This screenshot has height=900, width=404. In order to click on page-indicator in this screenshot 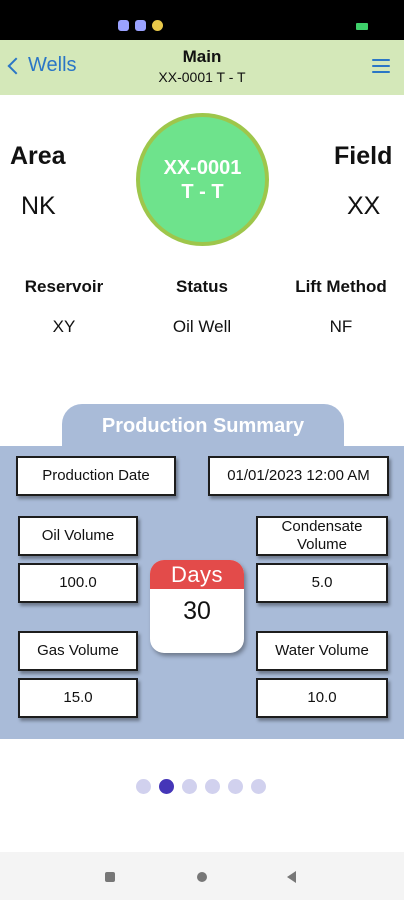, I will do `click(201, 786)`.